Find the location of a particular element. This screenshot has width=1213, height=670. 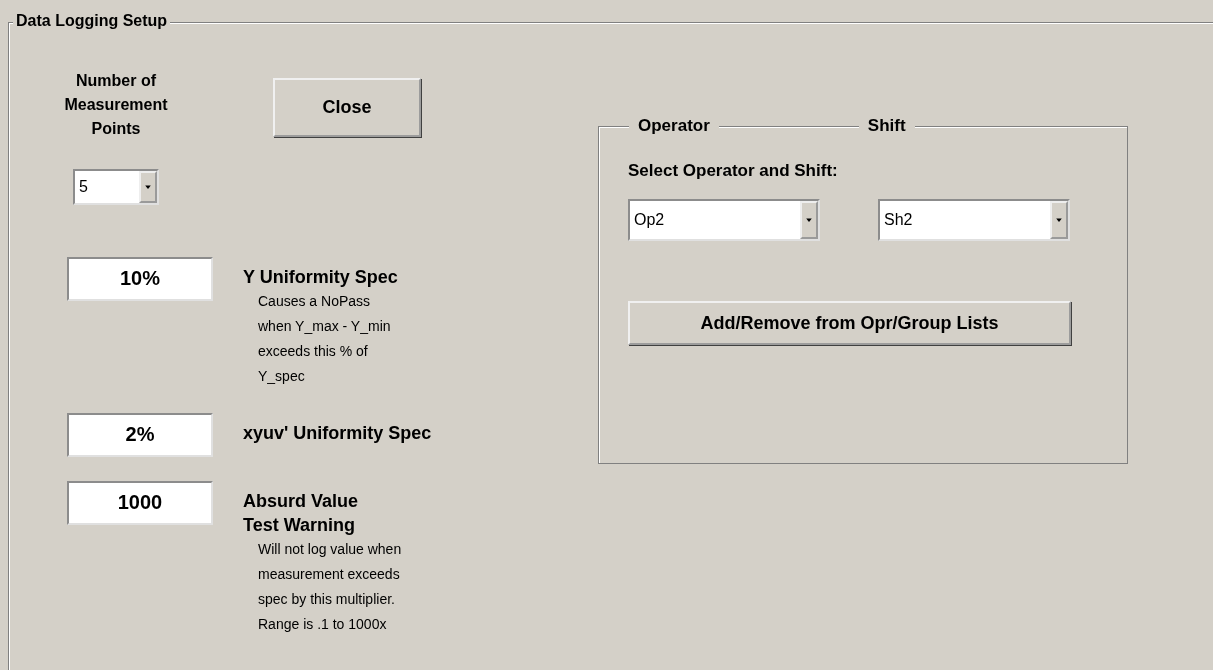

spec-label: Y Uniformity Spec is located at coordinates (320, 277).